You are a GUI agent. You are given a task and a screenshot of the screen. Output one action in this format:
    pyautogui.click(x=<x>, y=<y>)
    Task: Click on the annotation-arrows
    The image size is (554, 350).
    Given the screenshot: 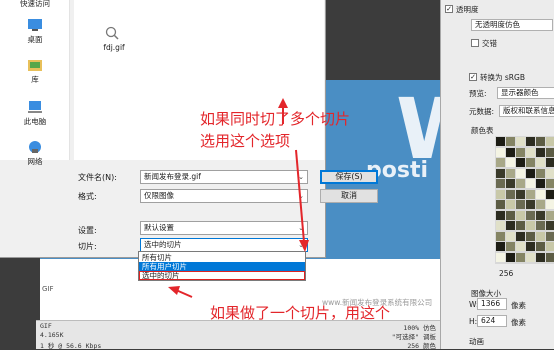 What is the action you would take?
    pyautogui.click(x=238, y=198)
    